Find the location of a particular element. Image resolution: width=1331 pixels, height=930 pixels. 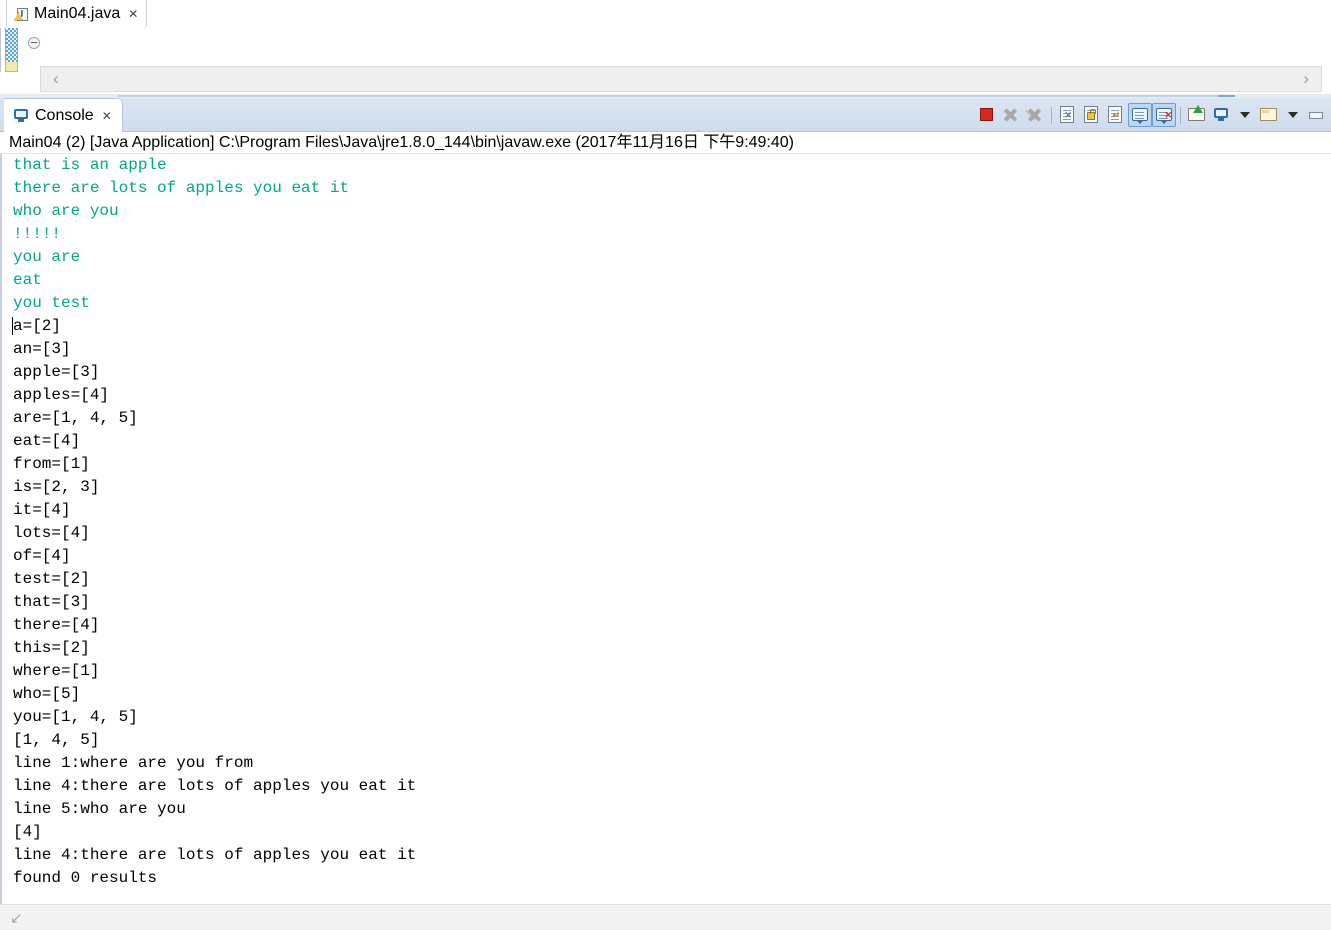

console-output-line: who are you is located at coordinates (66, 211).